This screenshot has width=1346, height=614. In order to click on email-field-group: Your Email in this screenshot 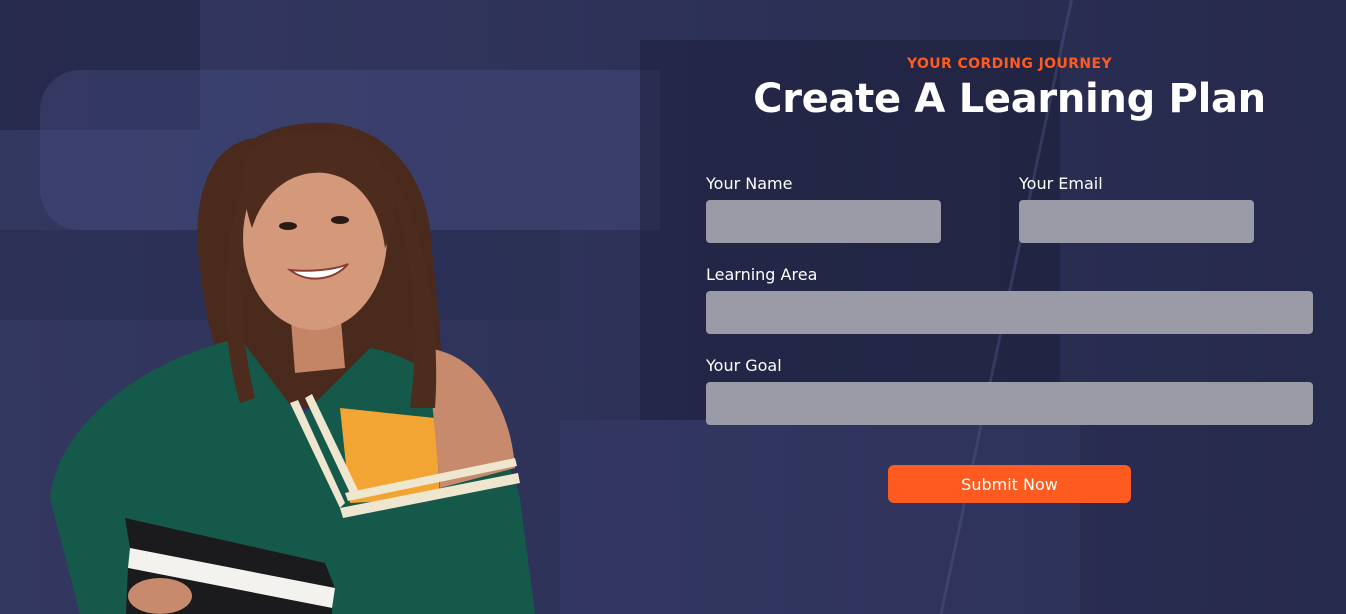, I will do `click(1136, 208)`.